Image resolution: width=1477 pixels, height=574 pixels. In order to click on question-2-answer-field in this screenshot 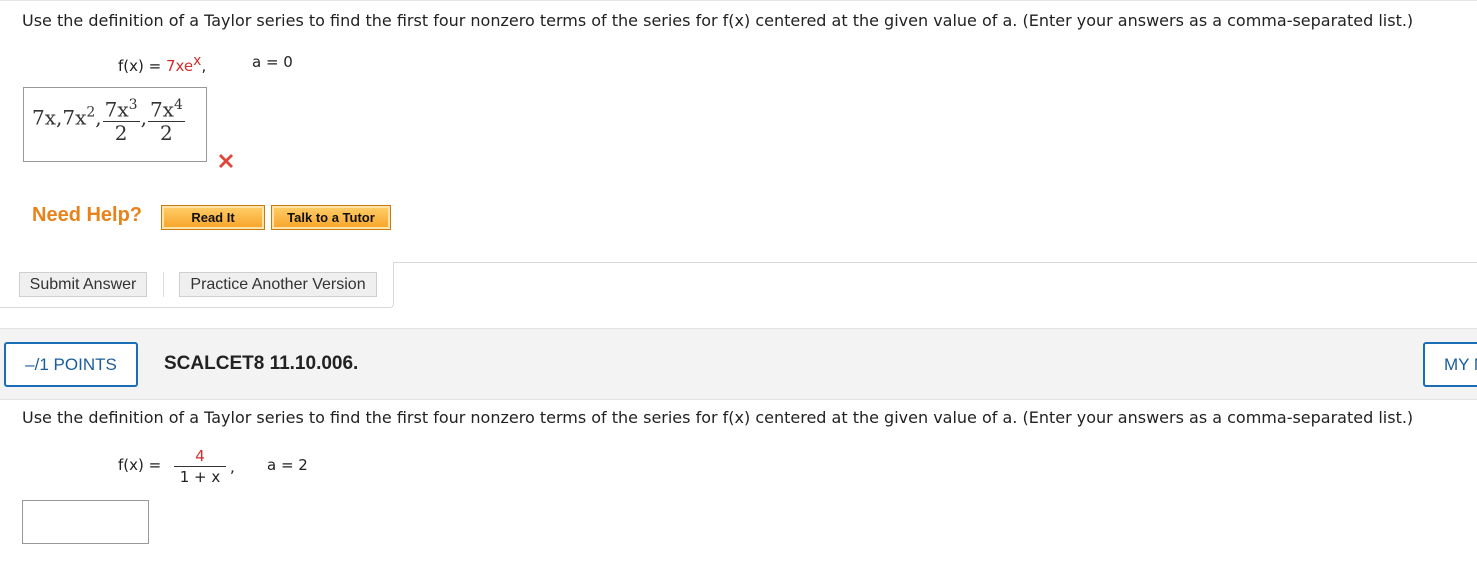, I will do `click(85, 522)`.